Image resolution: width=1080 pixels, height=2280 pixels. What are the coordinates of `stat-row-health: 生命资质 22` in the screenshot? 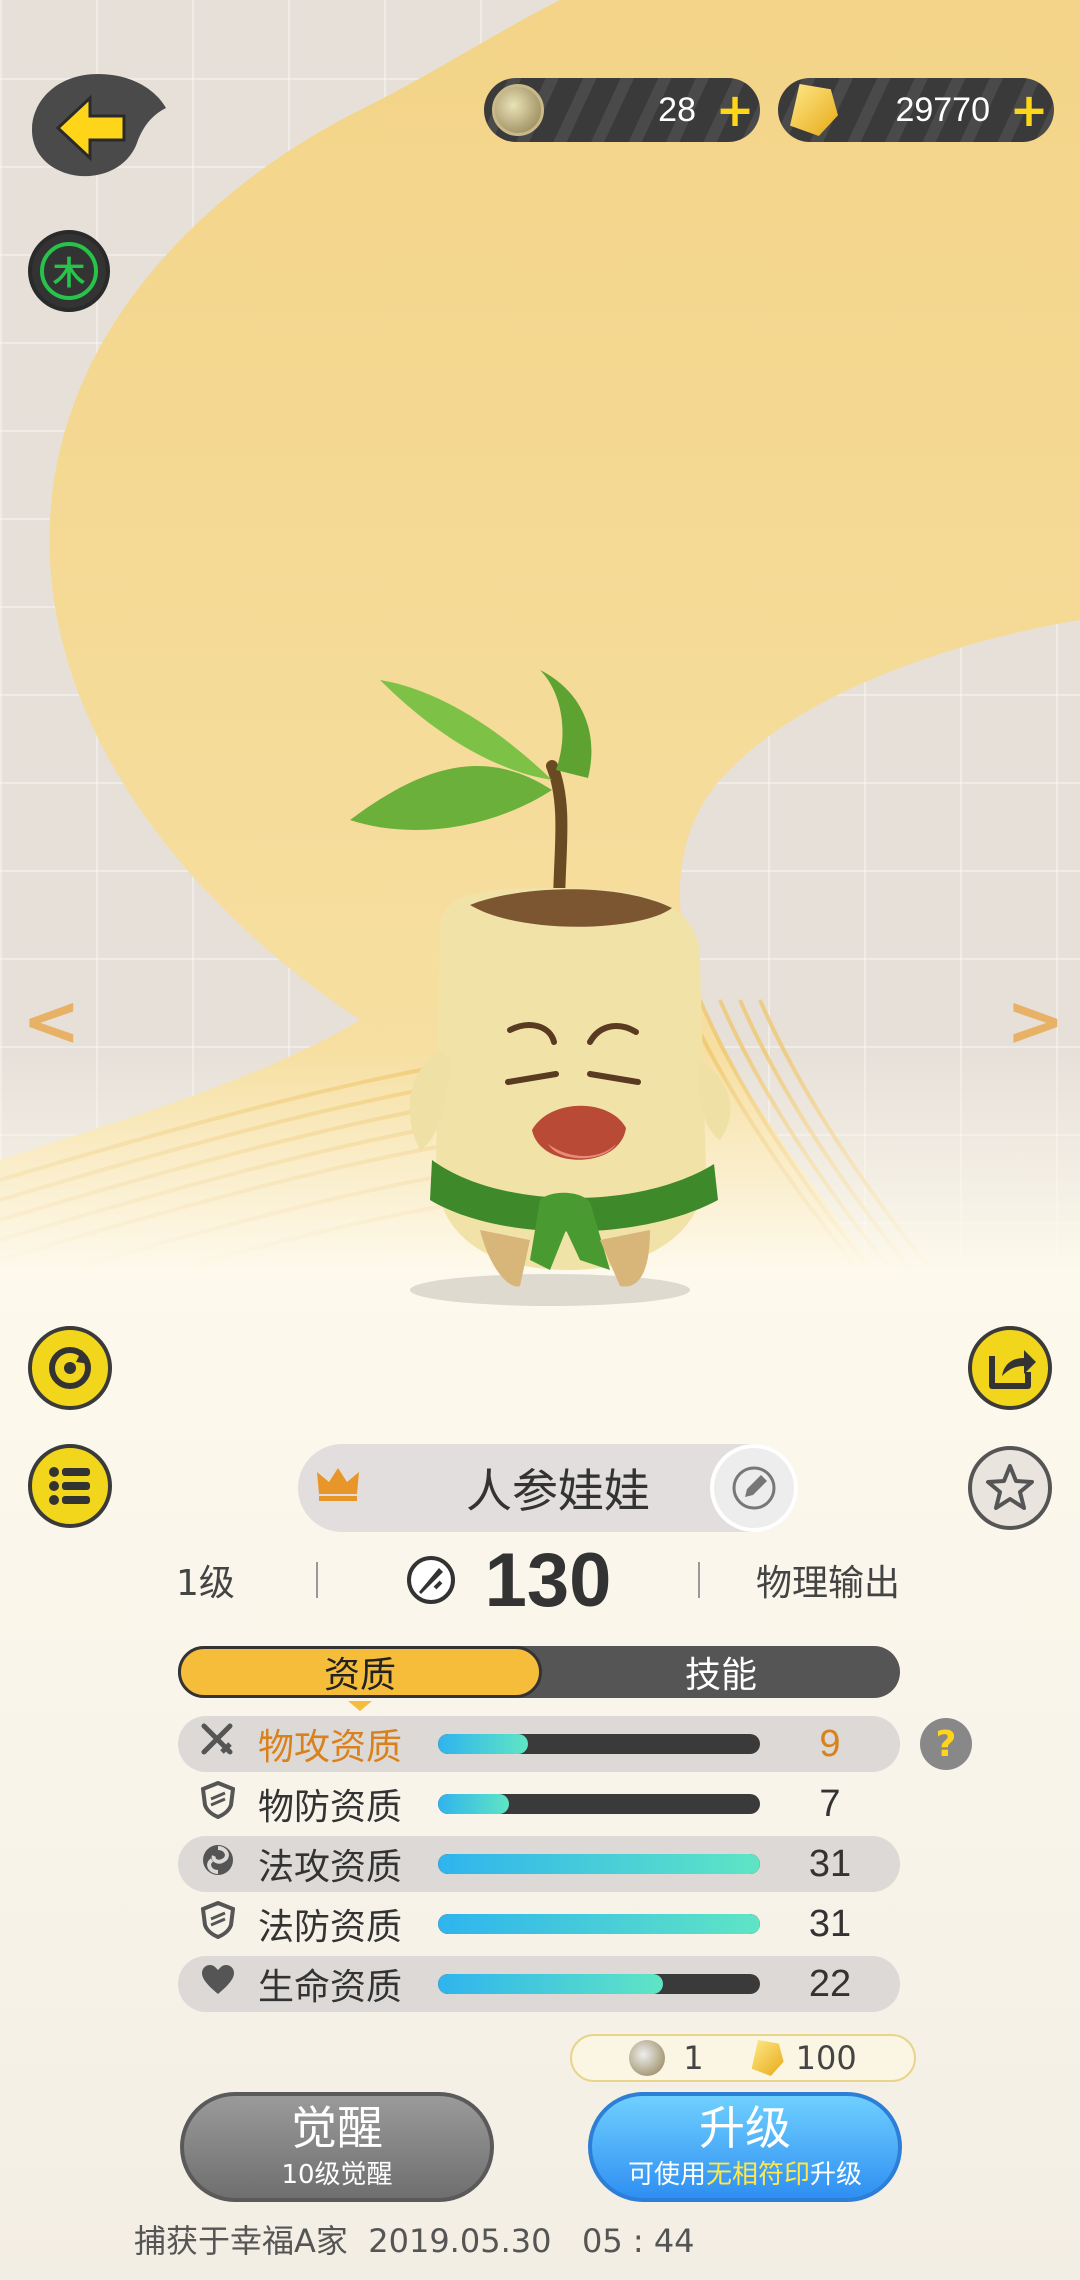 It's located at (539, 1984).